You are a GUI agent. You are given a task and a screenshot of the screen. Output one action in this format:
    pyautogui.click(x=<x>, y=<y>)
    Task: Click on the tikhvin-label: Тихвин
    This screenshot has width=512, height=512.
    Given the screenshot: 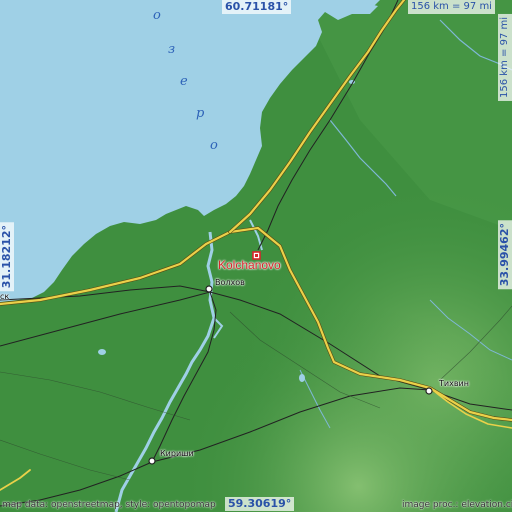 What is the action you would take?
    pyautogui.click(x=454, y=383)
    